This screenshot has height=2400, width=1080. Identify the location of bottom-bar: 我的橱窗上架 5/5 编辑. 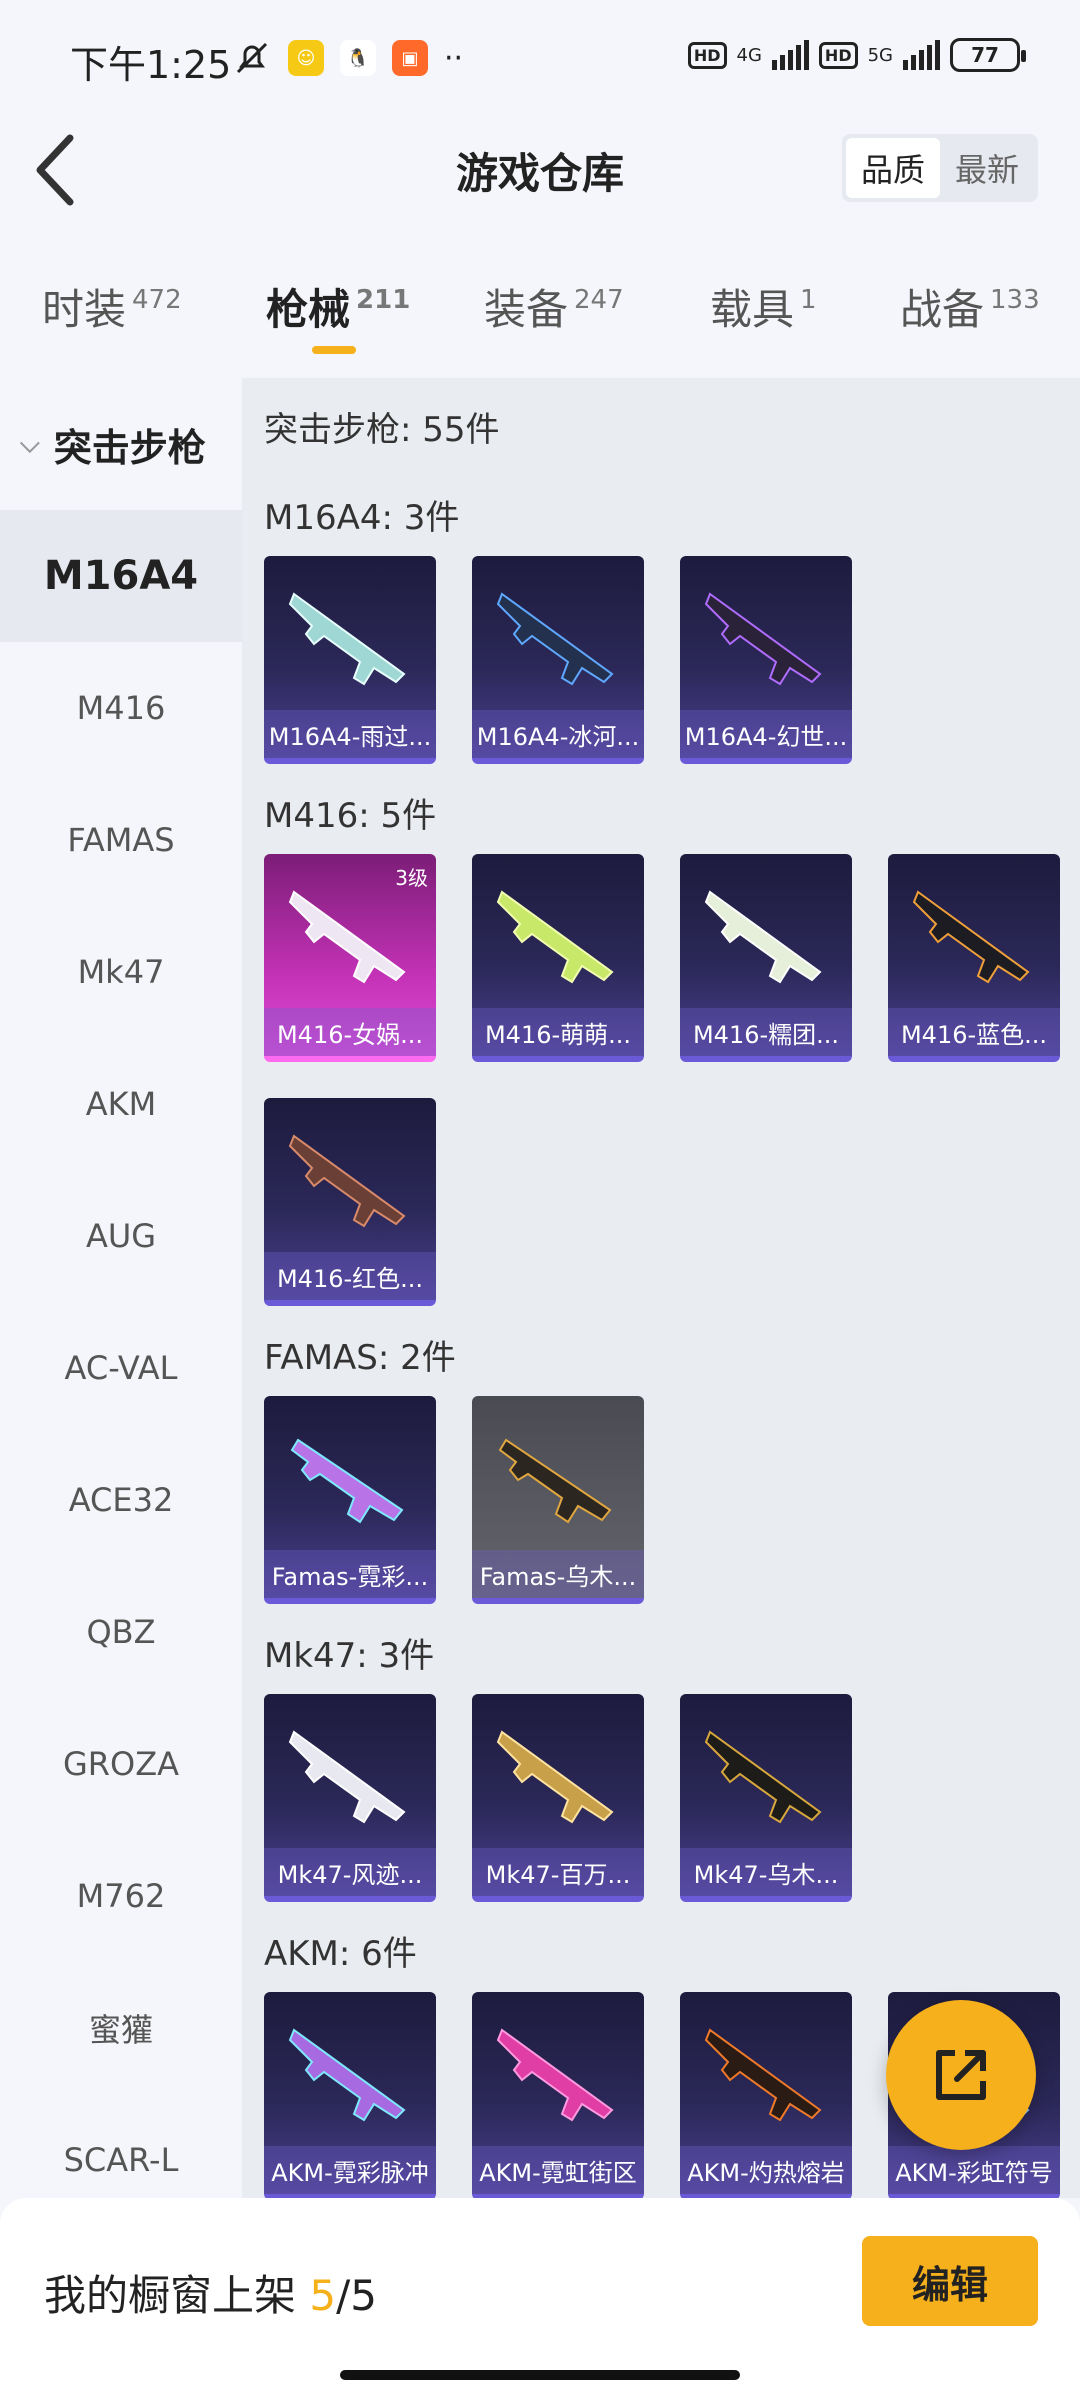
(540, 2299).